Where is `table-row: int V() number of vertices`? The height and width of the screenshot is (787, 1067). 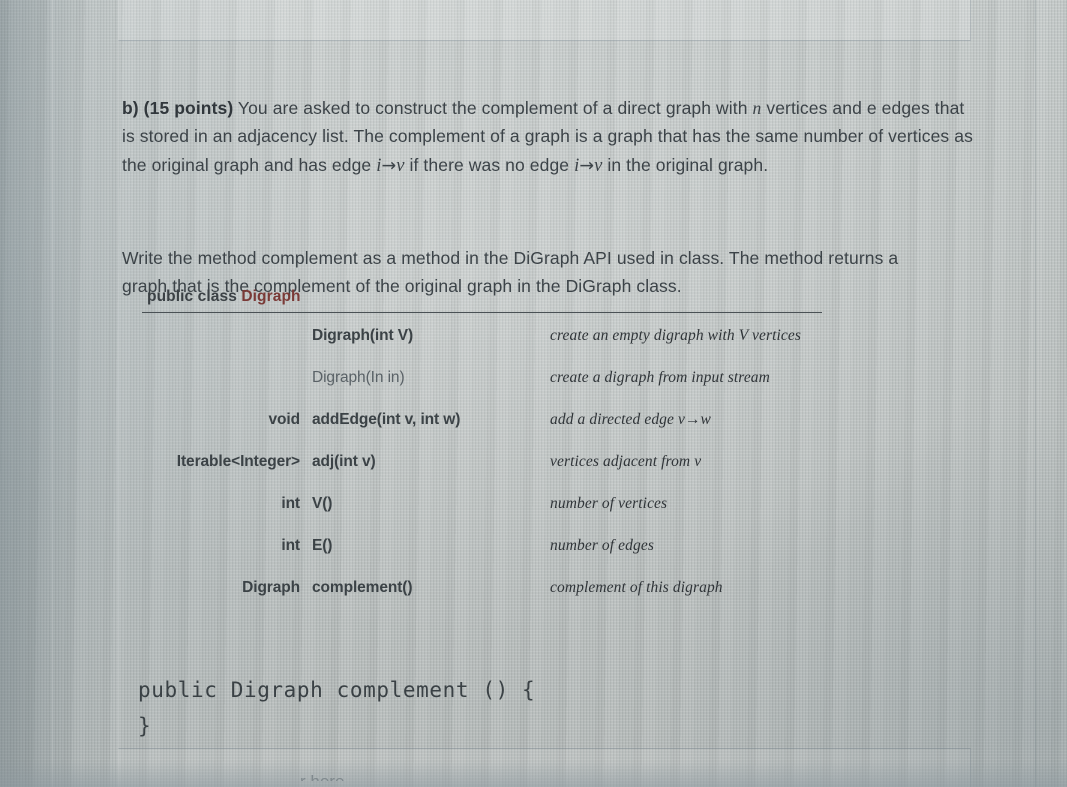
table-row: int V() number of vertices is located at coordinates (492, 516).